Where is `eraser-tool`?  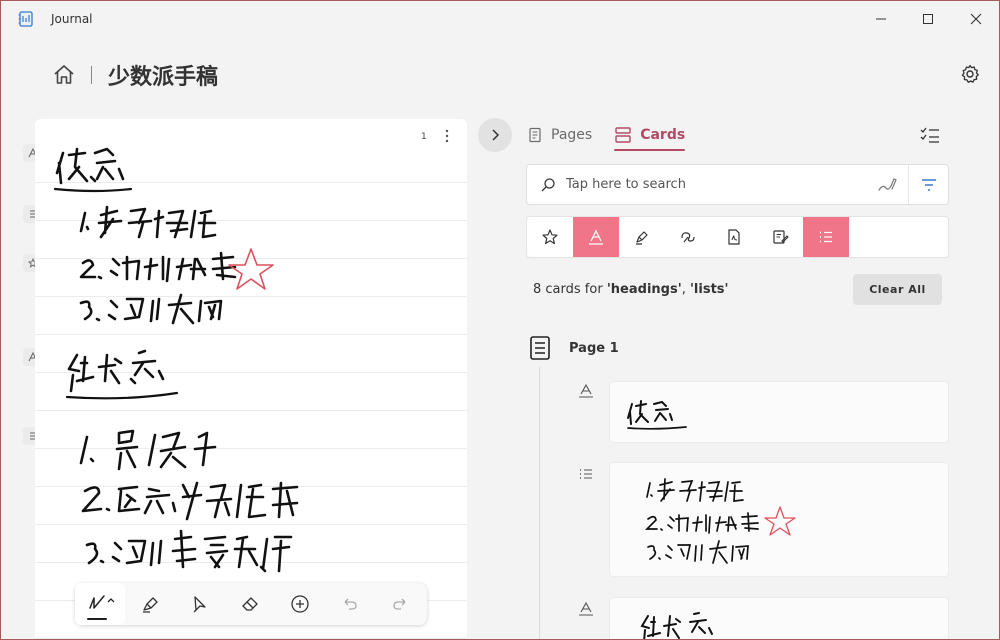 eraser-tool is located at coordinates (250, 604).